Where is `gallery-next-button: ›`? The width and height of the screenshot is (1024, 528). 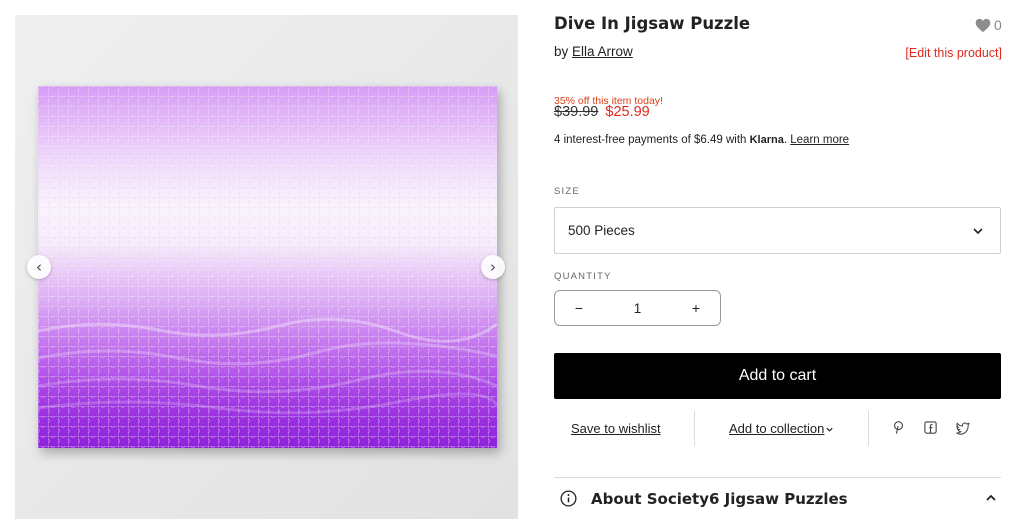
gallery-next-button: › is located at coordinates (493, 267).